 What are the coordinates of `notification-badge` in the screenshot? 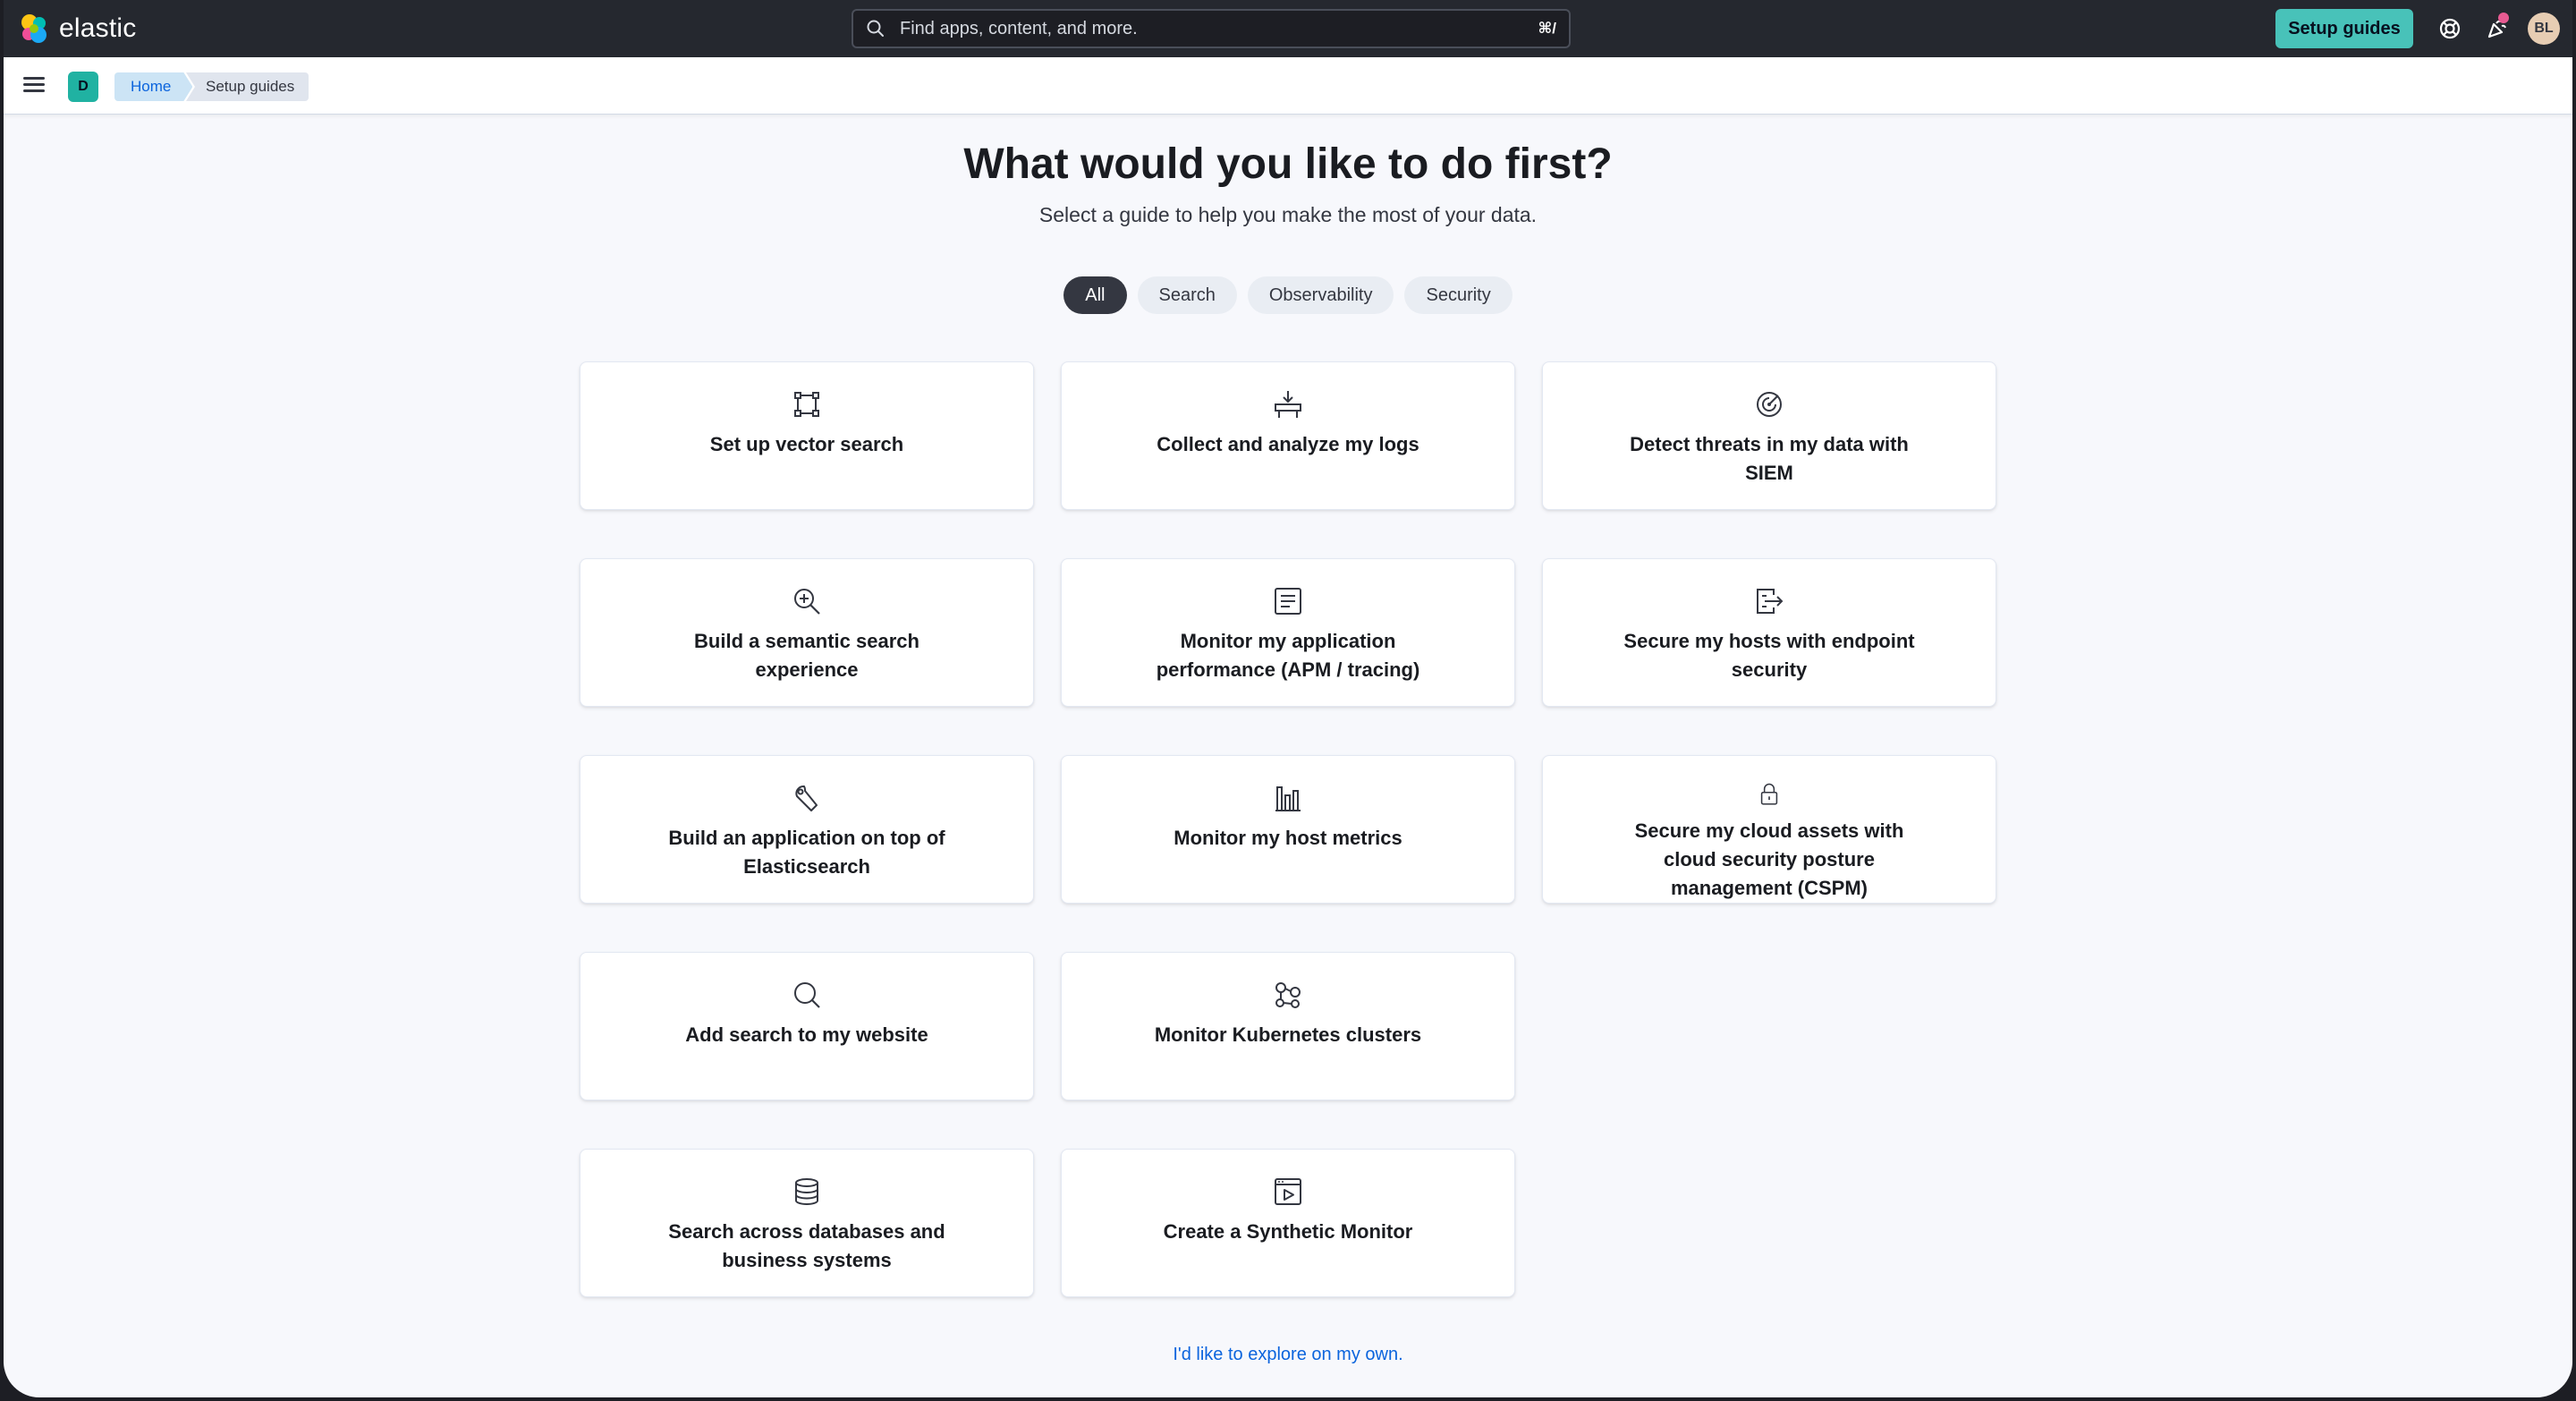 It's located at (2503, 18).